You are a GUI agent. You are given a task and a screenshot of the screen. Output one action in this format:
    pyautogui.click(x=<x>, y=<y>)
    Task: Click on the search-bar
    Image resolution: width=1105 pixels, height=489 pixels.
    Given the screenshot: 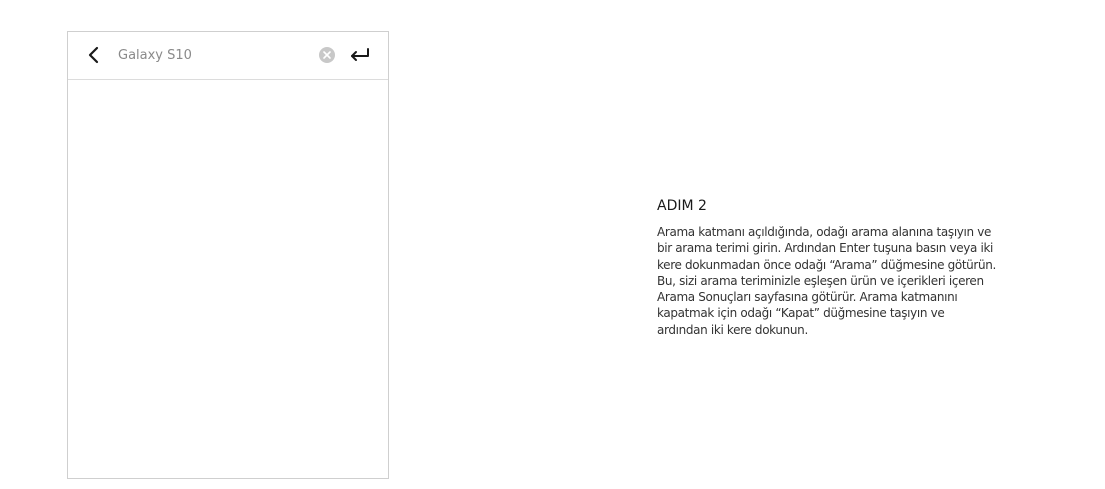 What is the action you would take?
    pyautogui.click(x=228, y=56)
    